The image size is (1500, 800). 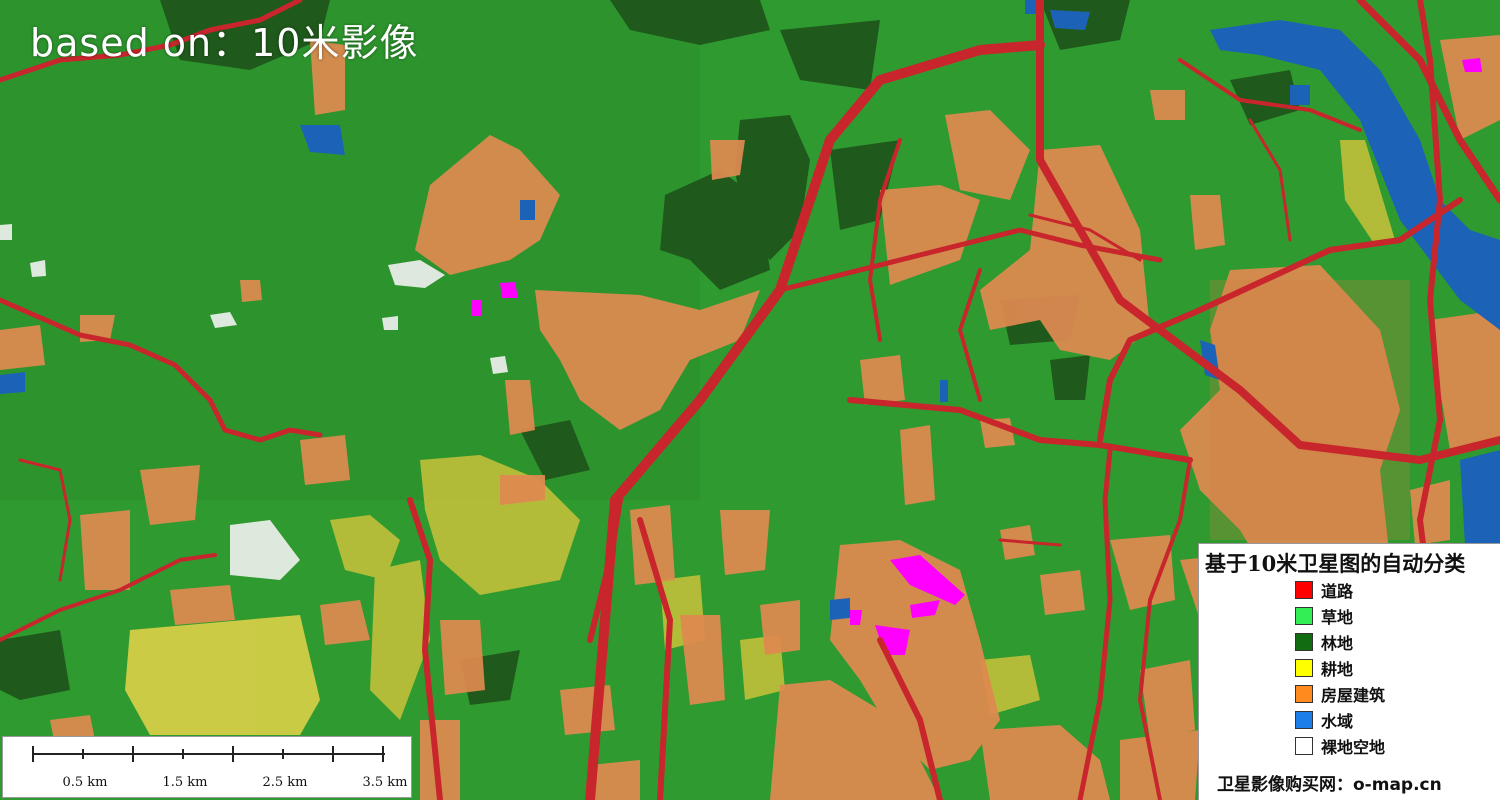 I want to click on urban-texture, so click(x=1310, y=410).